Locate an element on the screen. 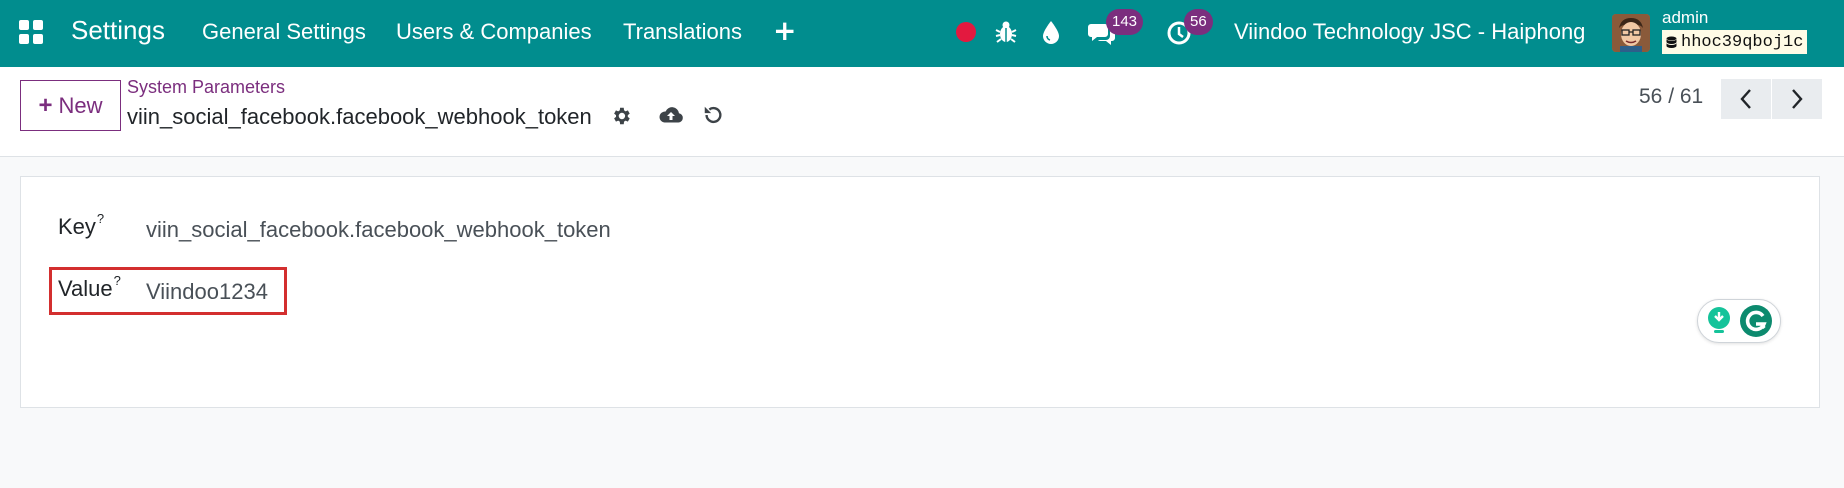 The image size is (1844, 488). user-name: admin is located at coordinates (1685, 18).